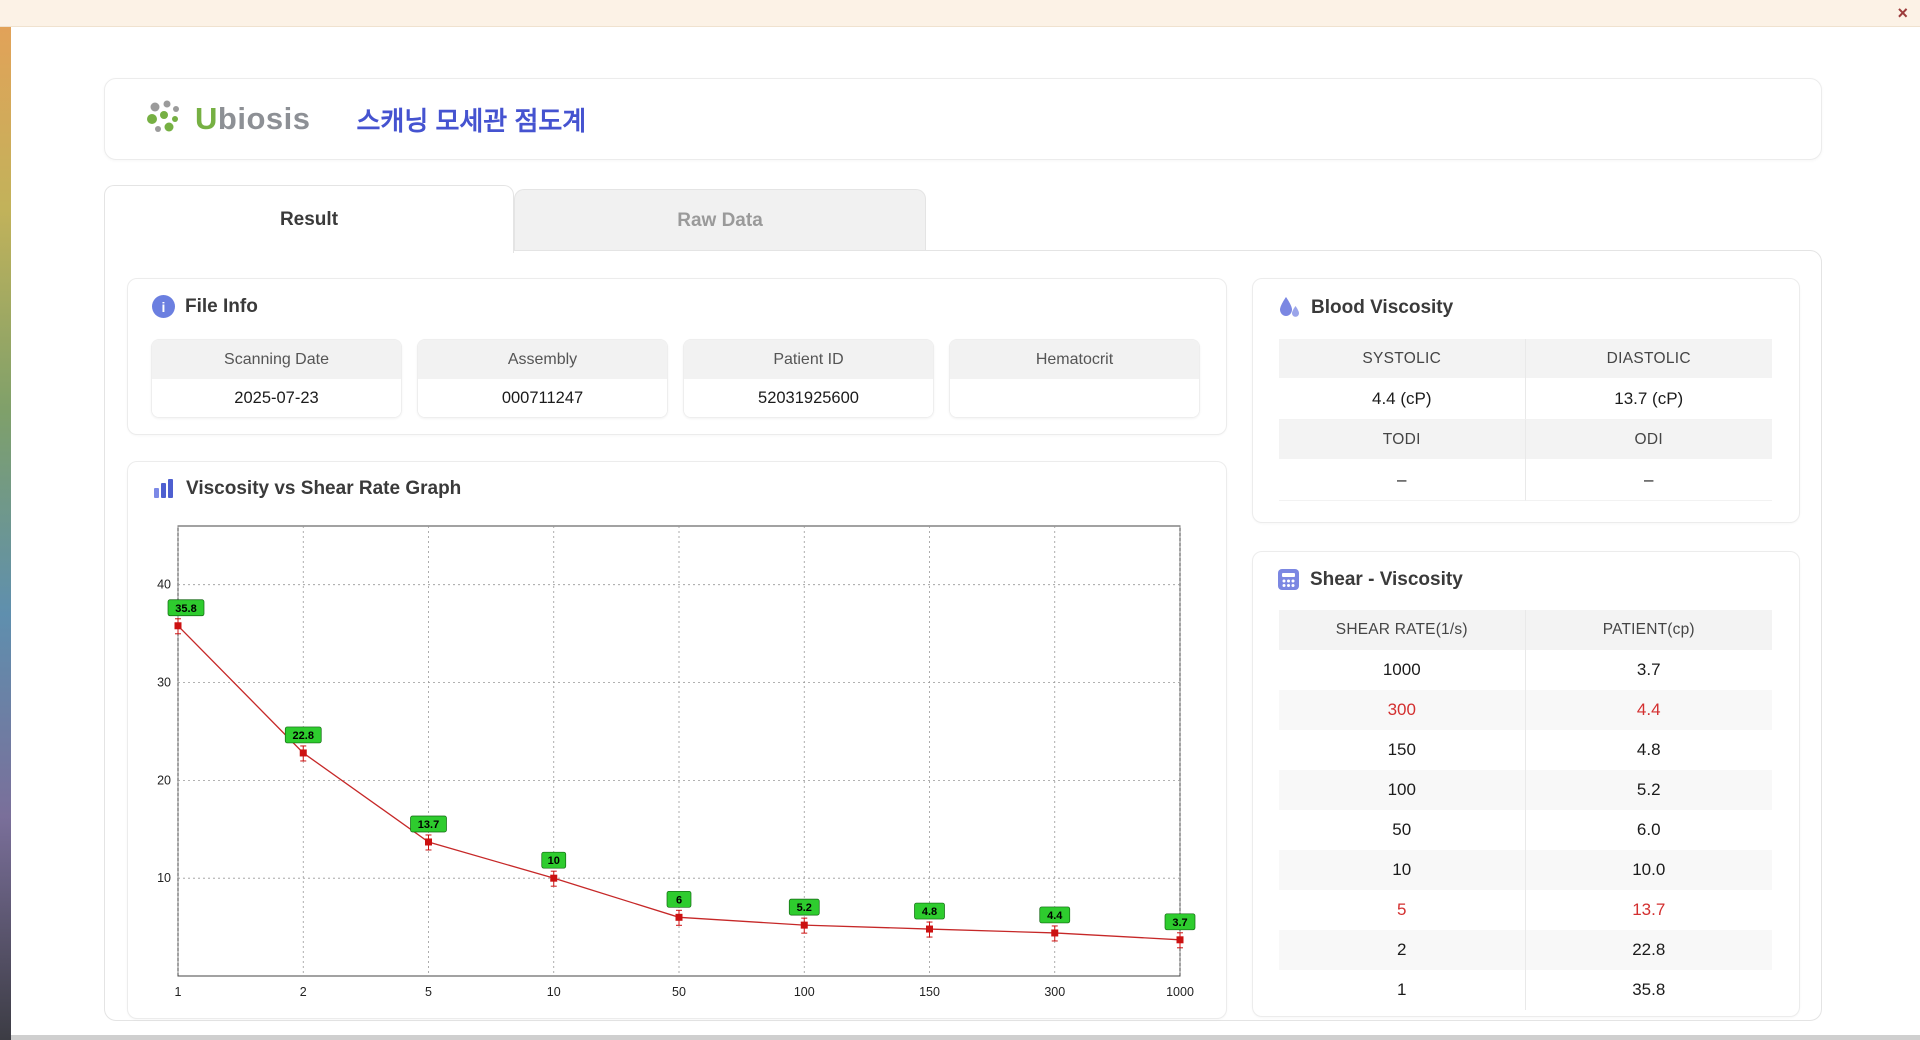 The width and height of the screenshot is (1920, 1040). Describe the element at coordinates (1648, 399) in the screenshot. I see `diastolic-value: 13.7 (cP)` at that location.